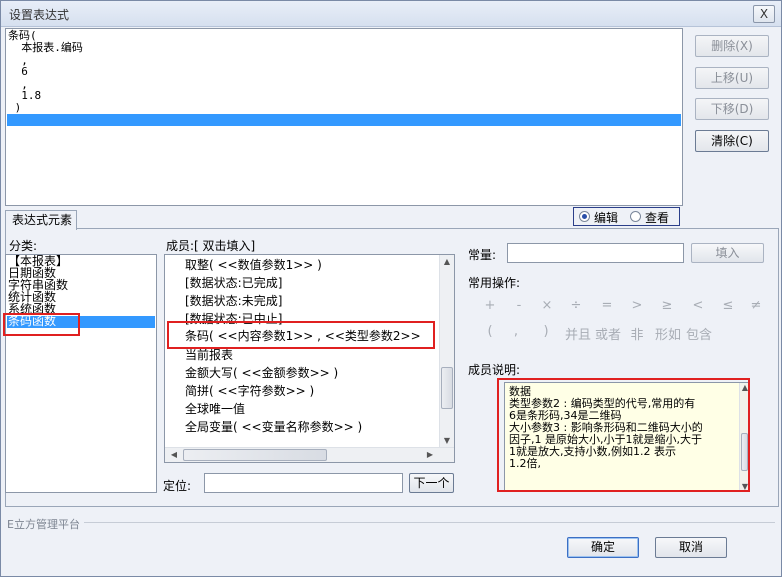  Describe the element at coordinates (447, 440) in the screenshot. I see `scroll-down-arrow-icon: ▼` at that location.